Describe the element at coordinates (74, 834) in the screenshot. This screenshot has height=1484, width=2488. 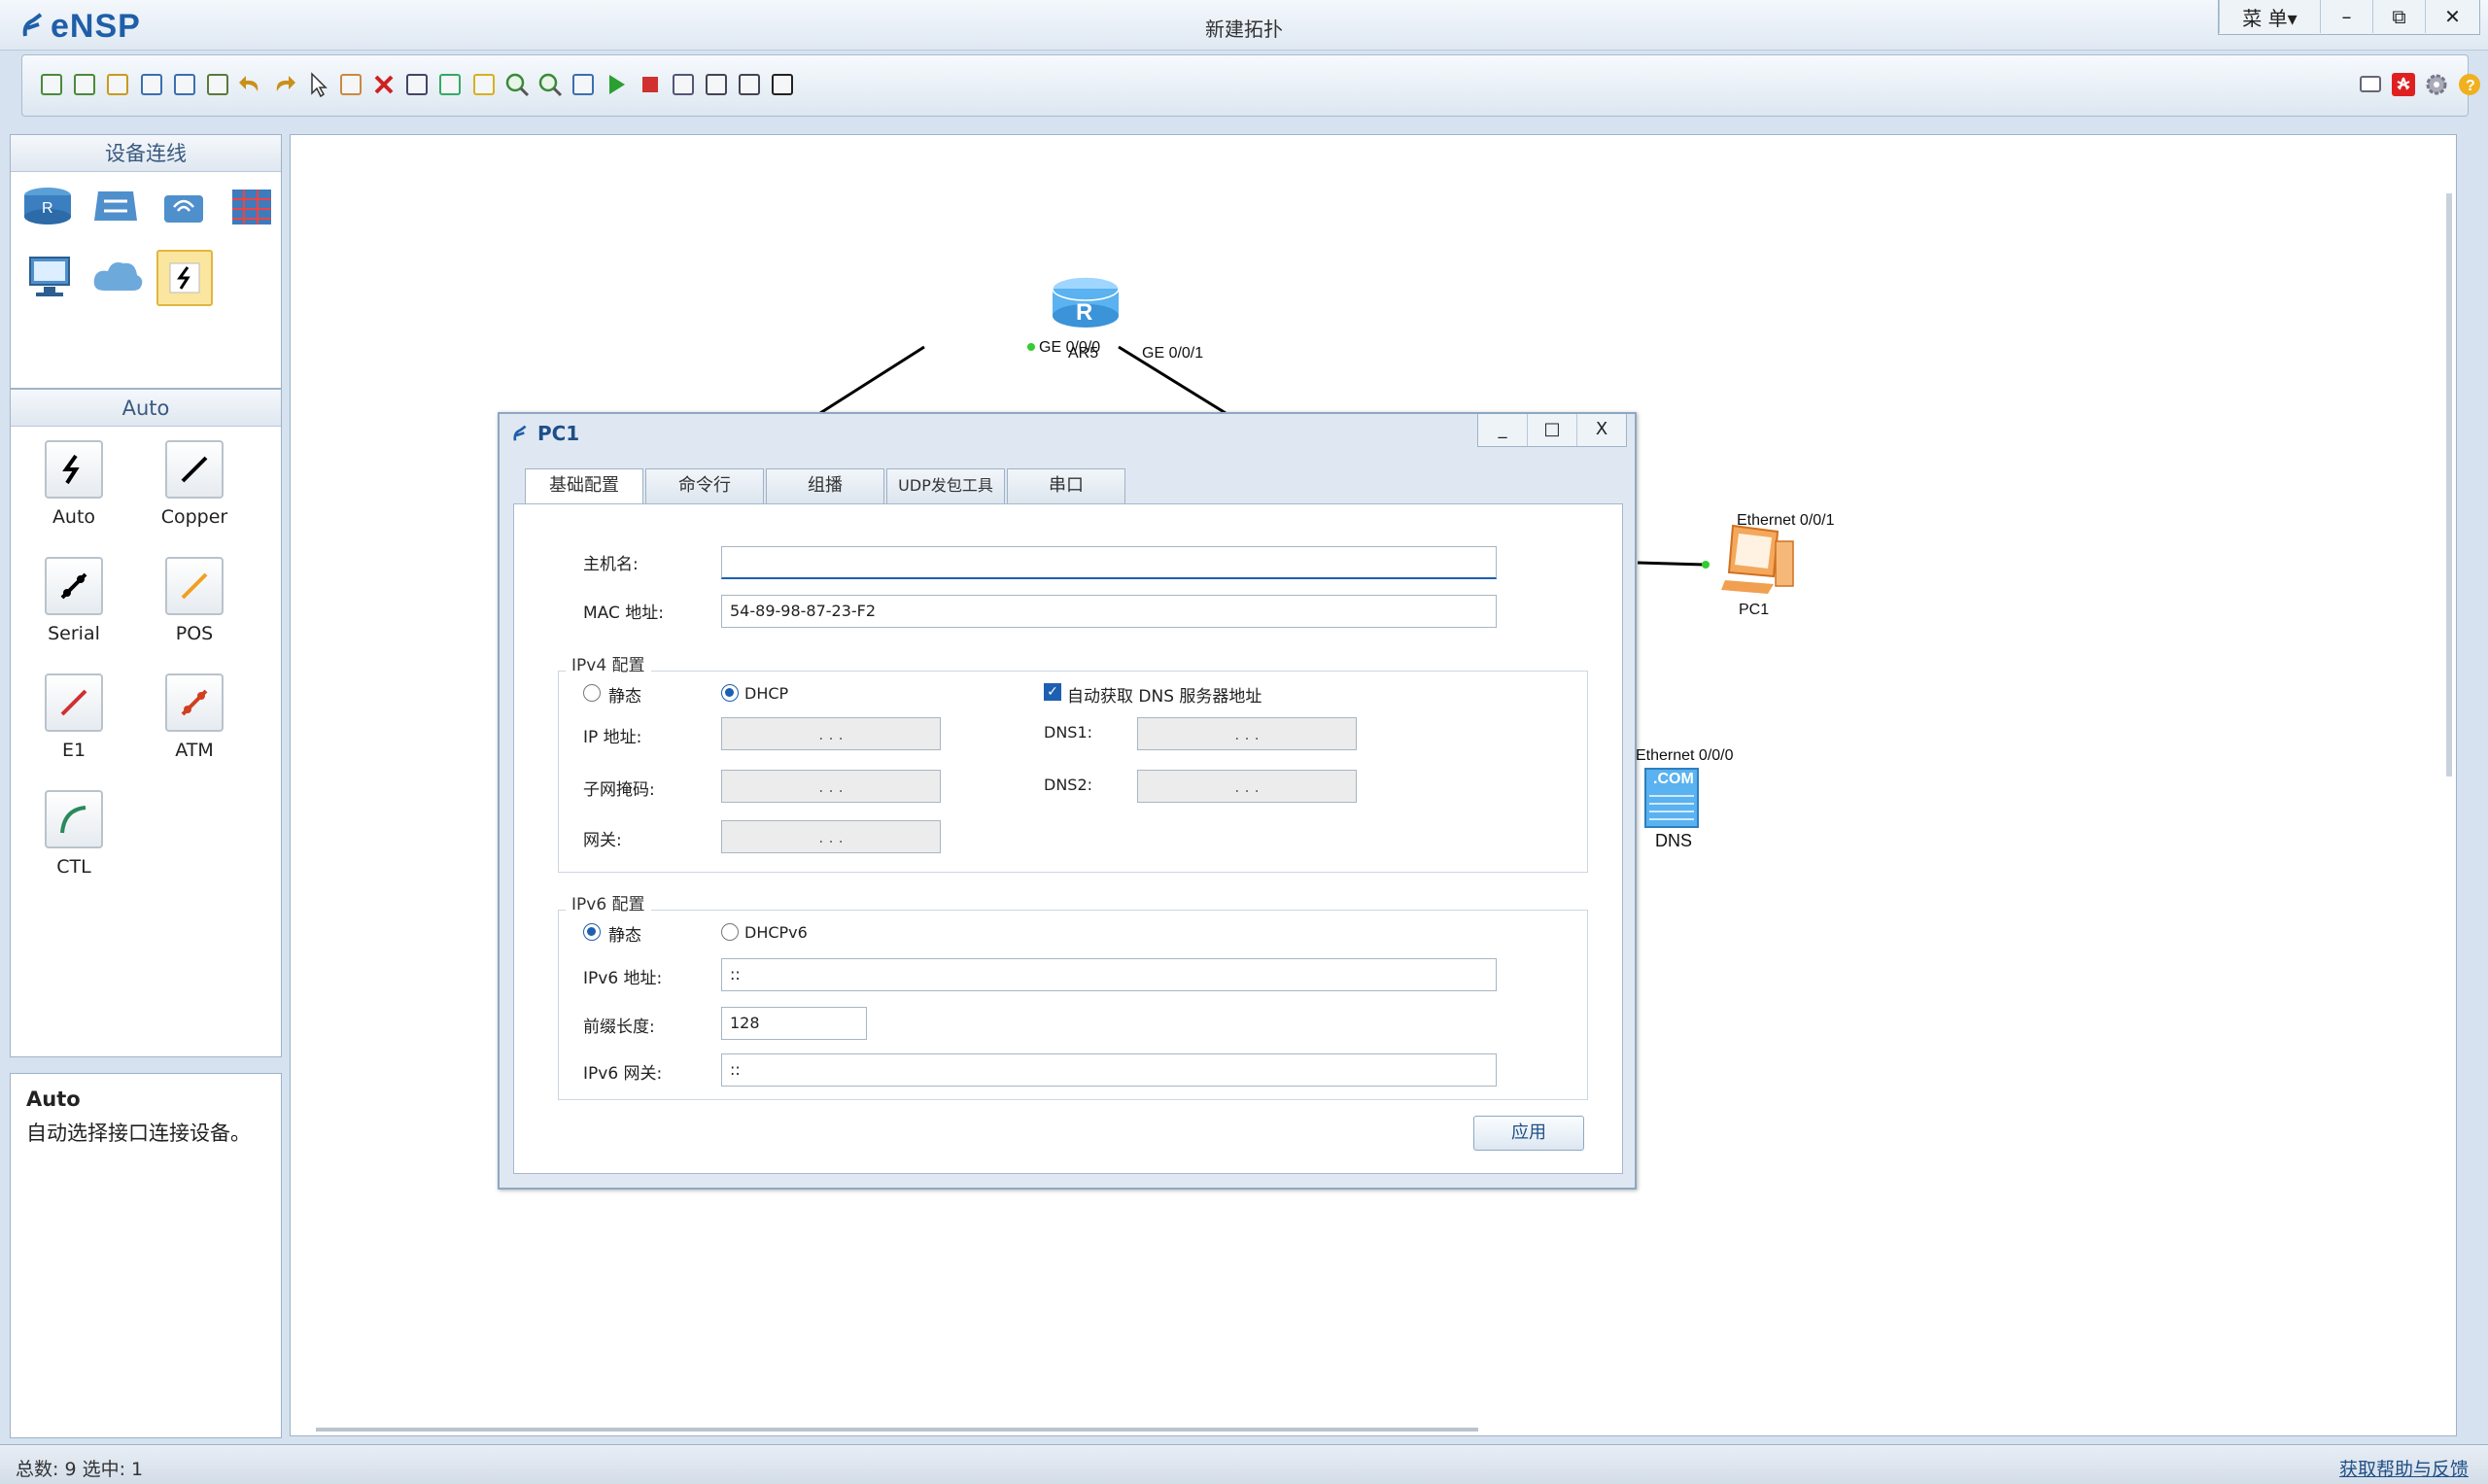
I see `link-ctl: CTL` at that location.